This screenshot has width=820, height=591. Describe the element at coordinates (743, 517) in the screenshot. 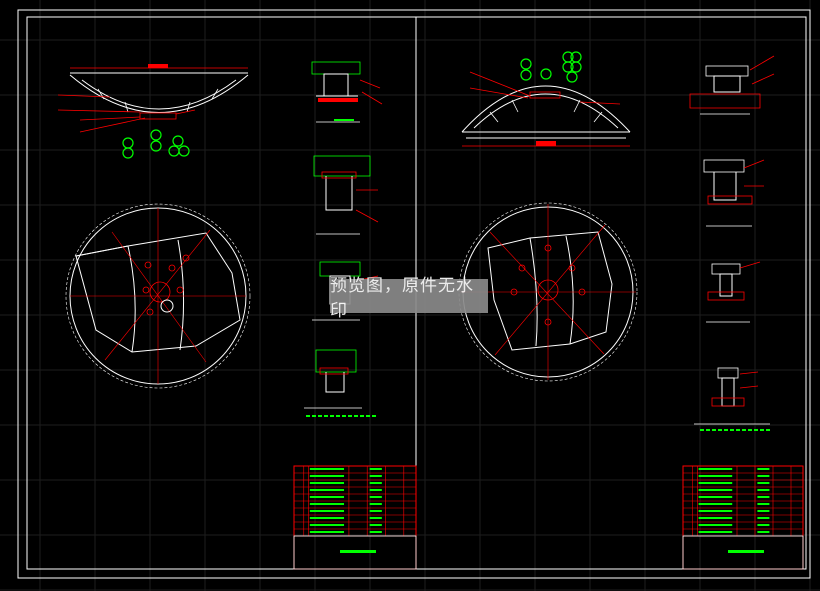

I see `right-title-block` at that location.